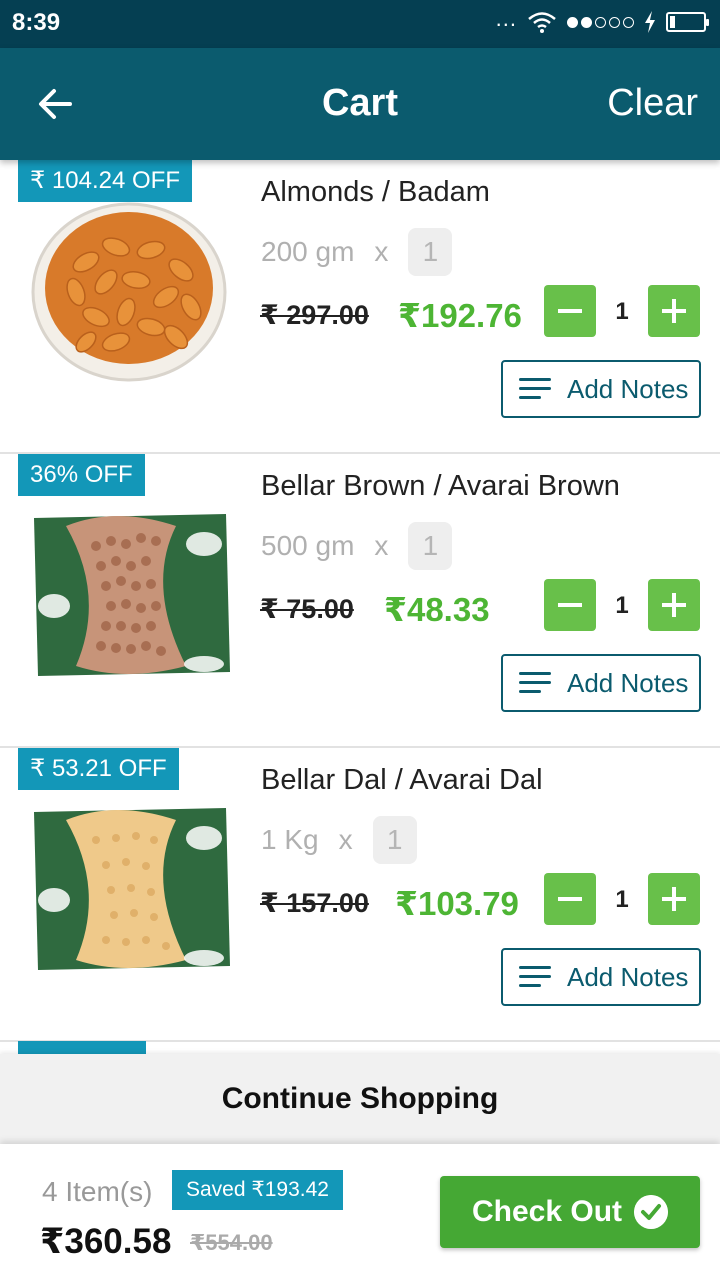  What do you see at coordinates (314, 903) in the screenshot?
I see `original-price: ₹ 157.00` at bounding box center [314, 903].